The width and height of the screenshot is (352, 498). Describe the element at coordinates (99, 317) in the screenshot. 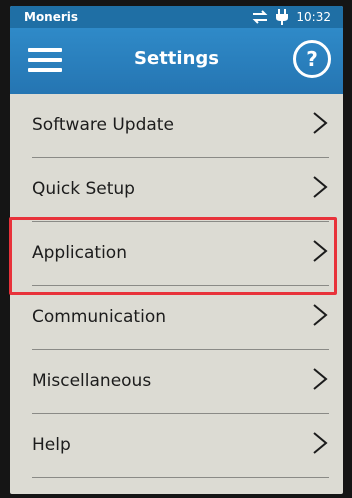

I see `menu-item-label: Communication` at that location.